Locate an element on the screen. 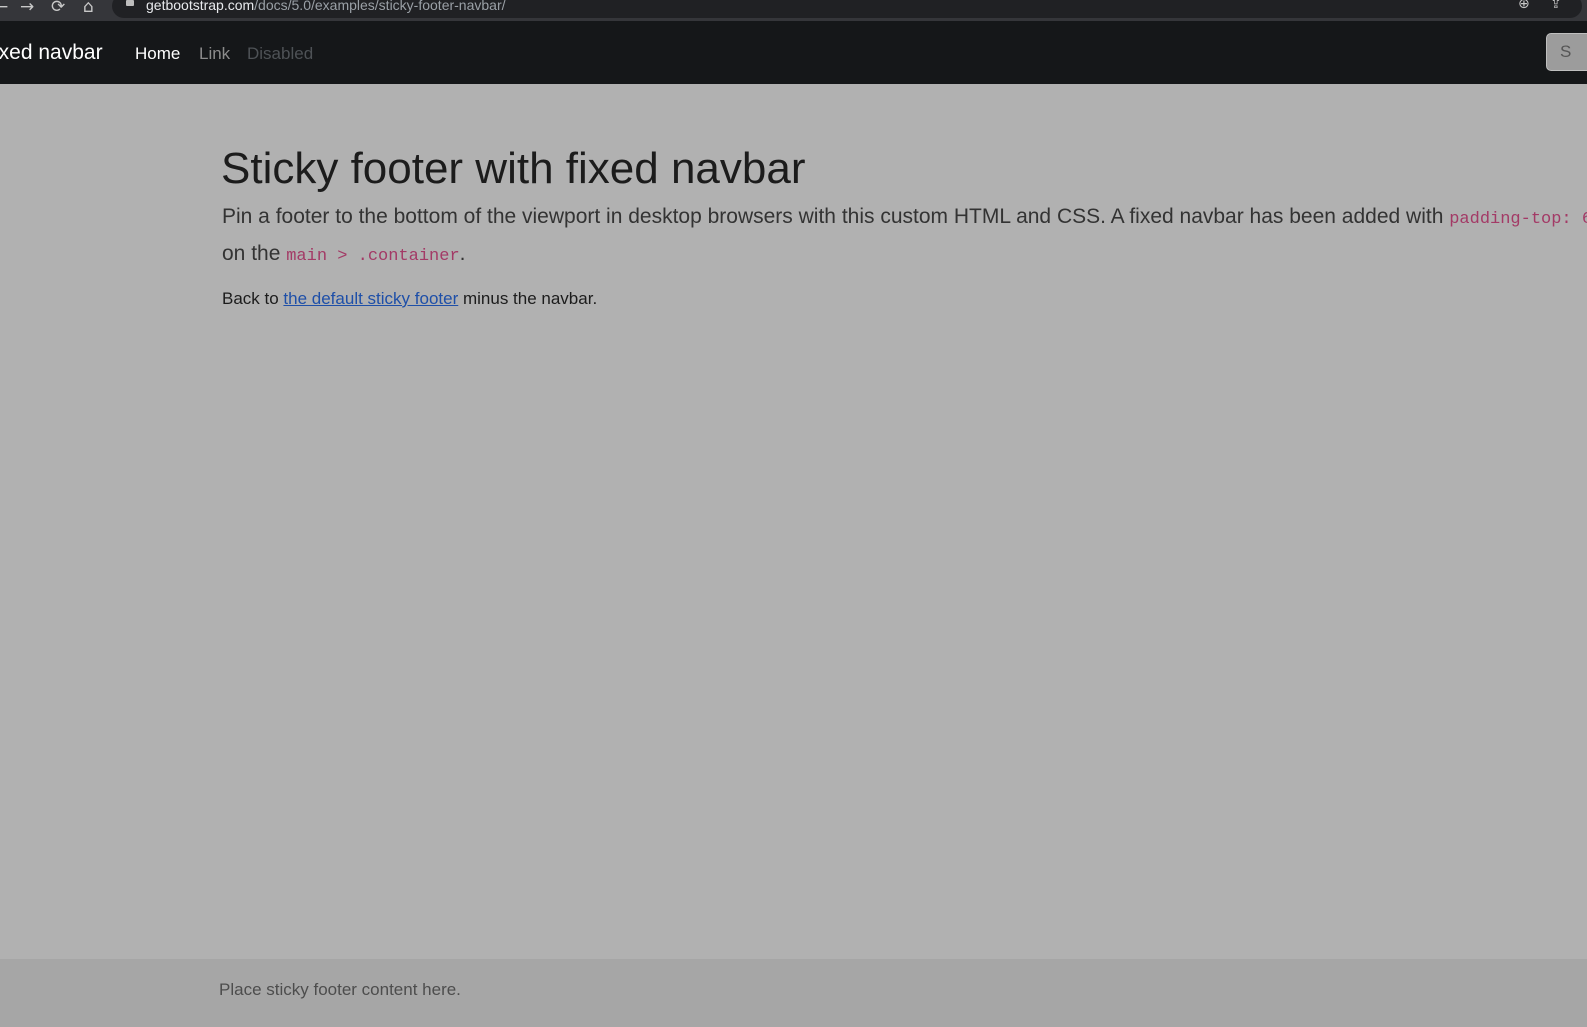  page-title: Sticky footer with fixed navbar is located at coordinates (513, 168).